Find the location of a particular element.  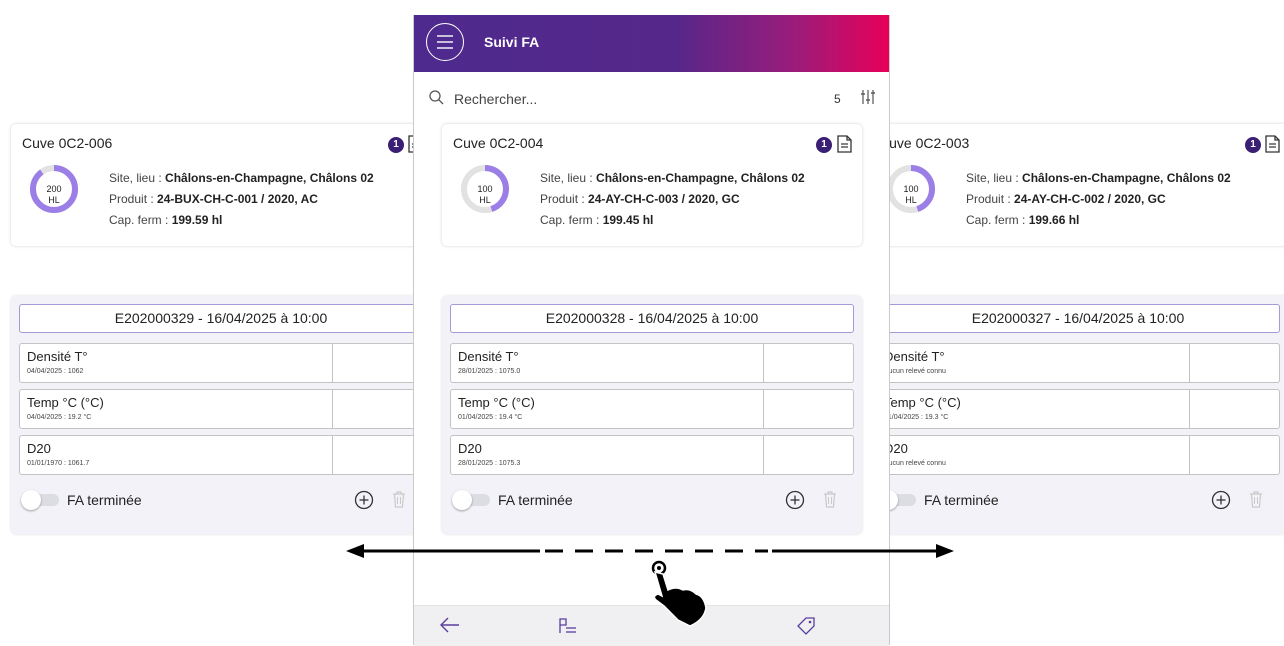

search-icon is located at coordinates (436, 100).